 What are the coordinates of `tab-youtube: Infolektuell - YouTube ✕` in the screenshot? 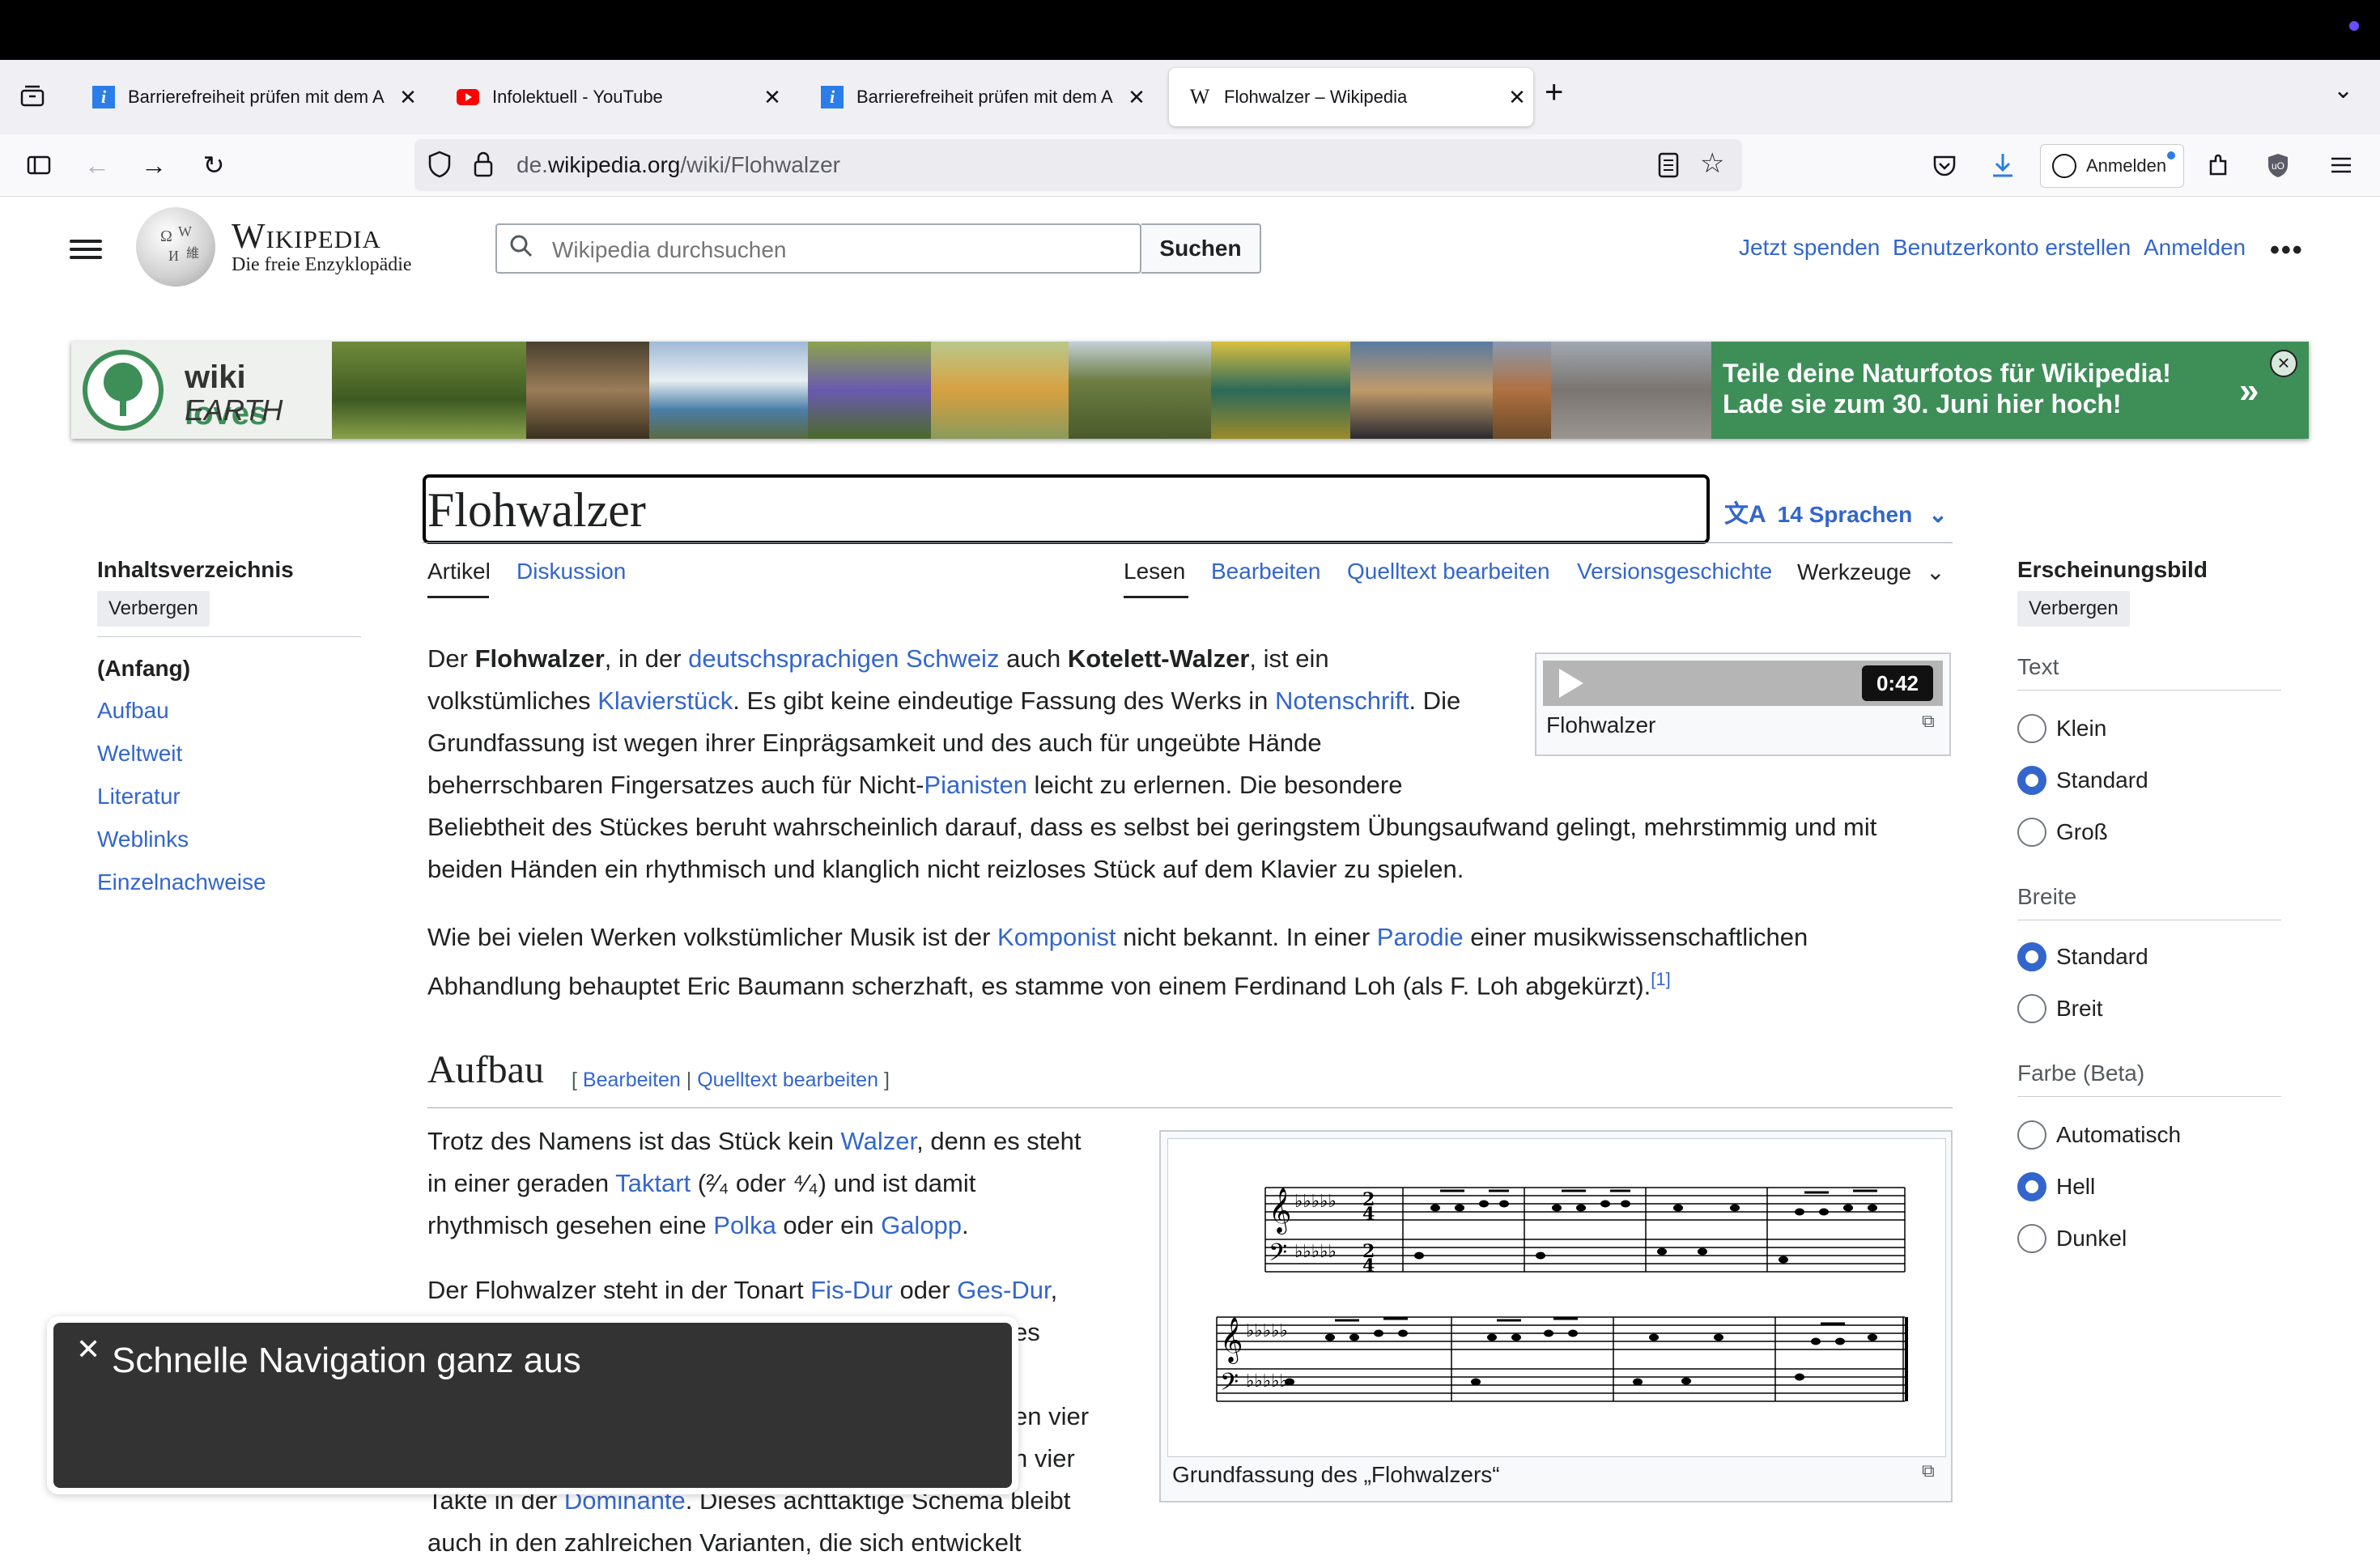 It's located at (612, 97).